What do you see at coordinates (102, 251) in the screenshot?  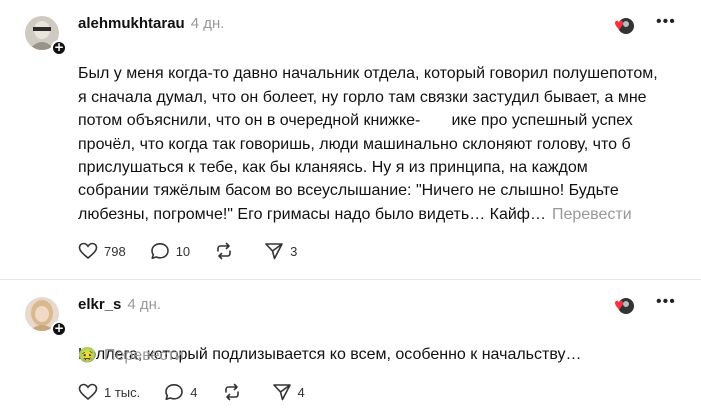 I see `like-button: 798` at bounding box center [102, 251].